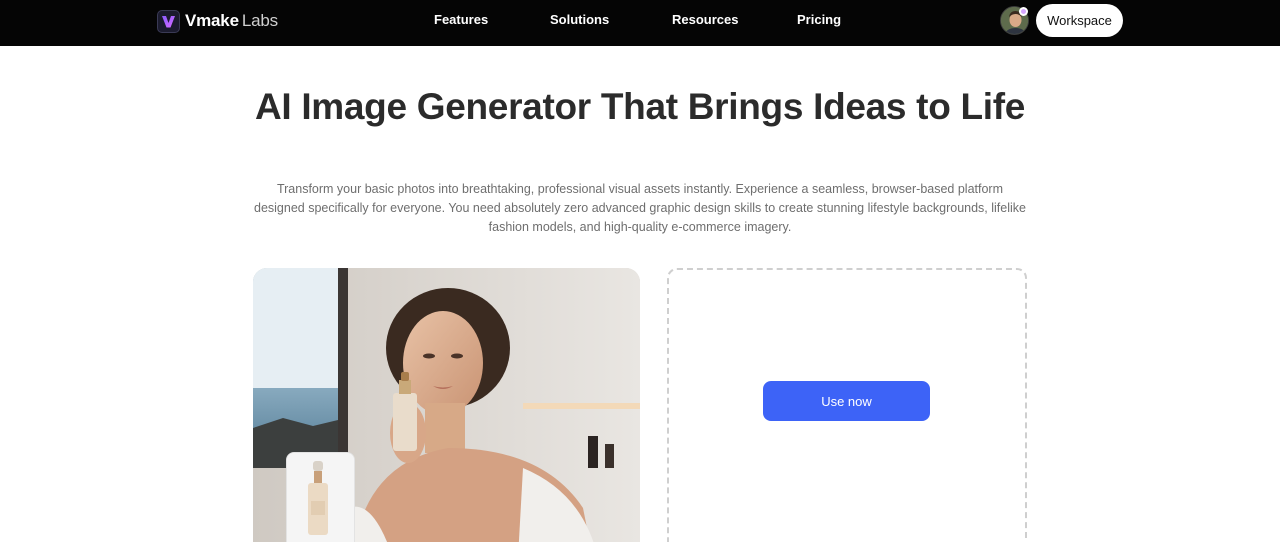 The height and width of the screenshot is (542, 1280). Describe the element at coordinates (461, 20) in the screenshot. I see `nav-features: Features` at that location.